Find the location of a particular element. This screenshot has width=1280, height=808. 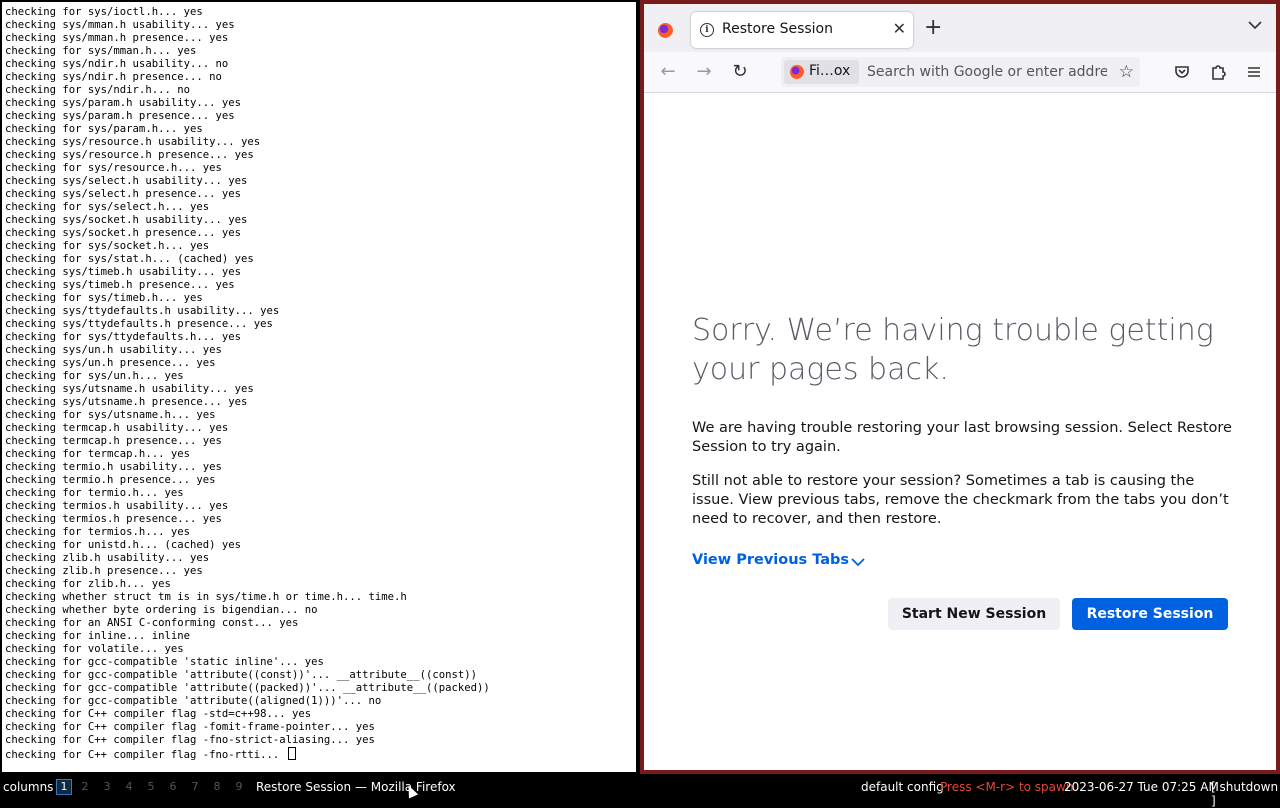

url-bar: Fi…ox ☆ is located at coordinates (960, 72).